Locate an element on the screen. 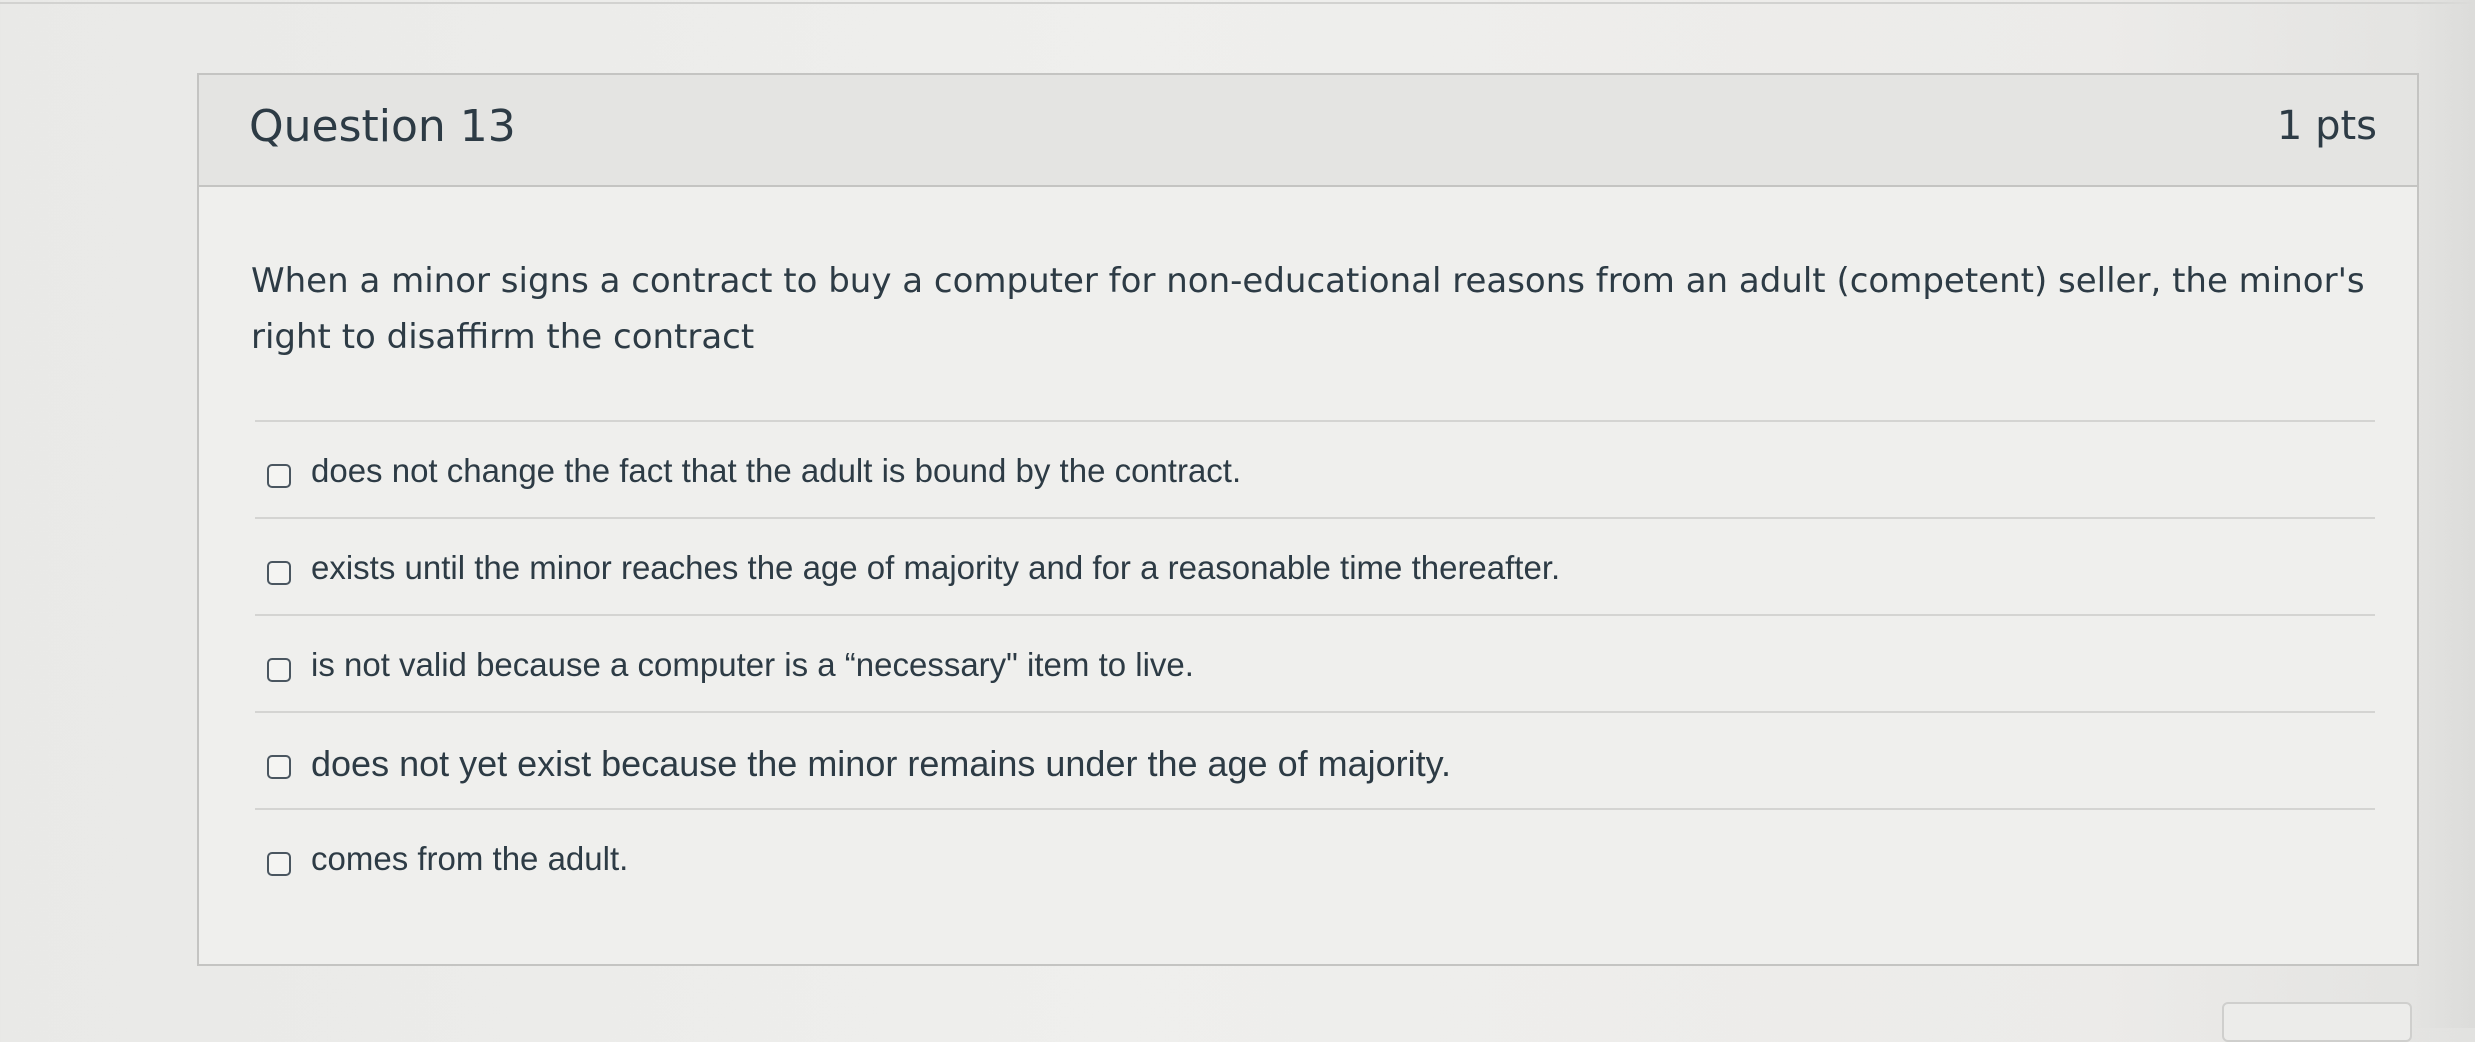  answer-label: comes from the adult. is located at coordinates (469, 859).